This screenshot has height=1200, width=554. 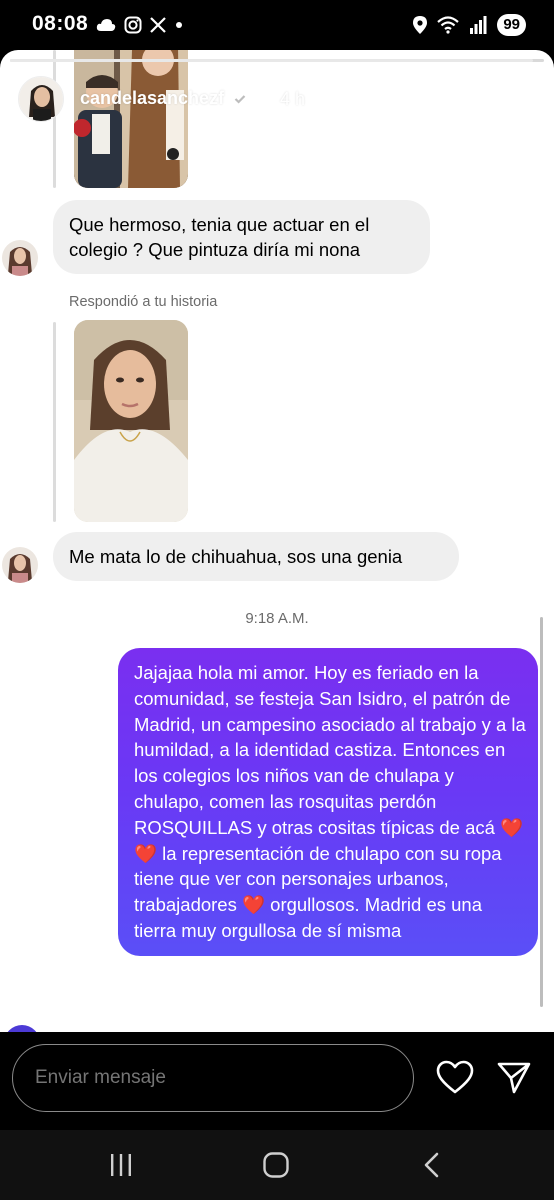 I want to click on x-icon, so click(x=158, y=25).